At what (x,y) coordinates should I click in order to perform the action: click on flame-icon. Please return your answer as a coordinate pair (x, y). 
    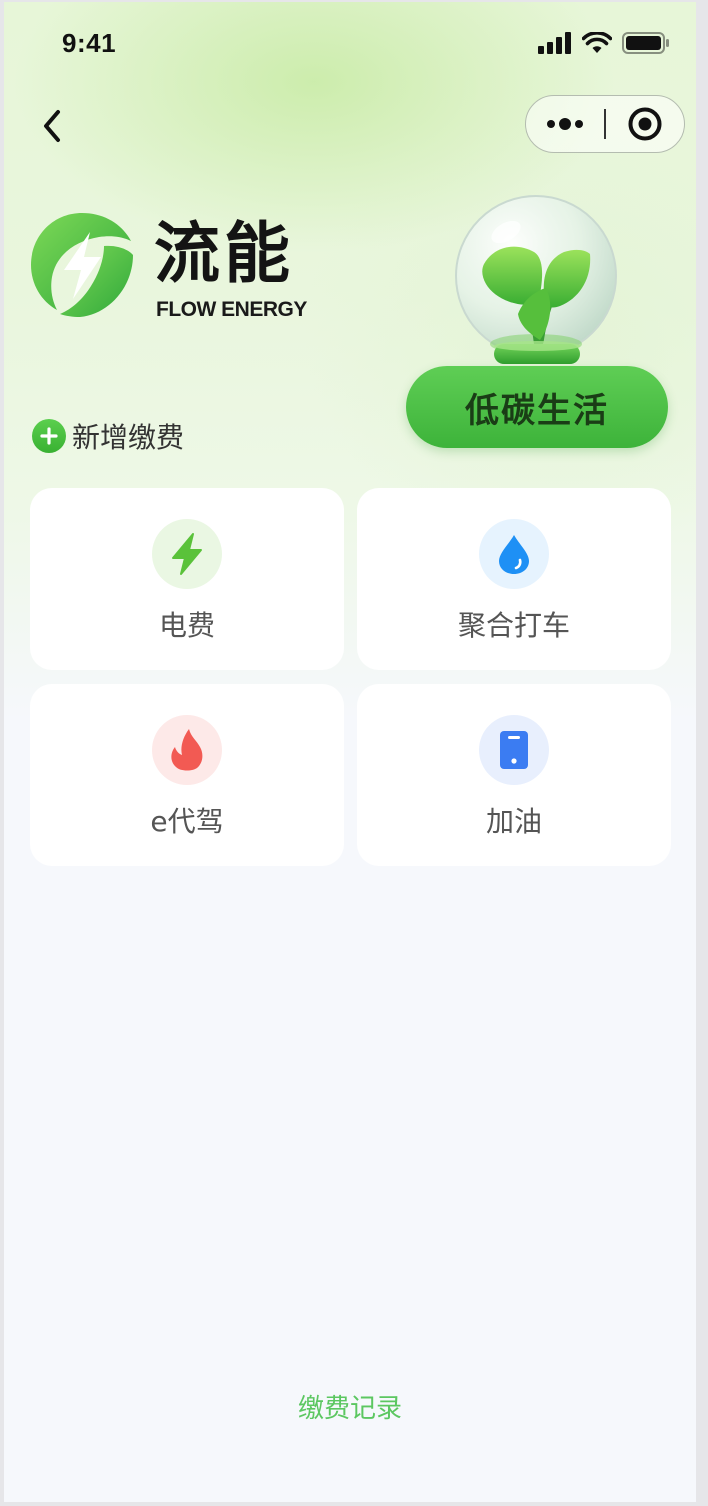
    Looking at the image, I should click on (187, 750).